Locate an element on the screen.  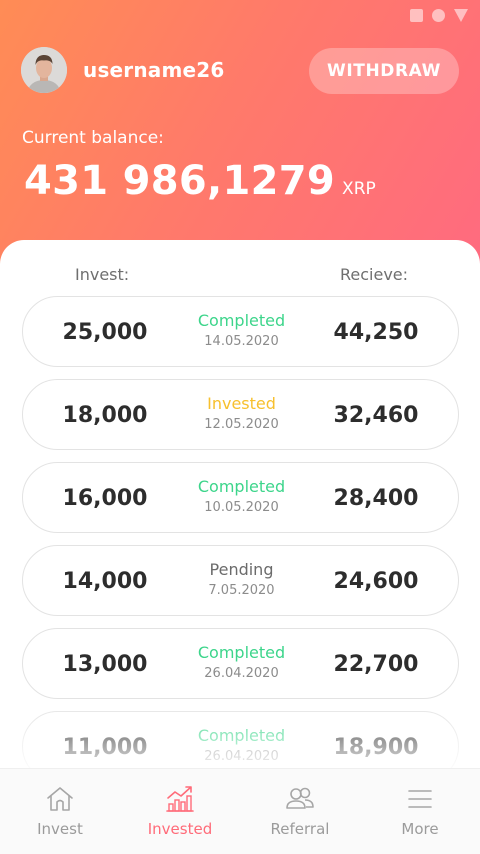
transaction-row: 18,000 Invested 12.05.2020 32,460 is located at coordinates (240, 414).